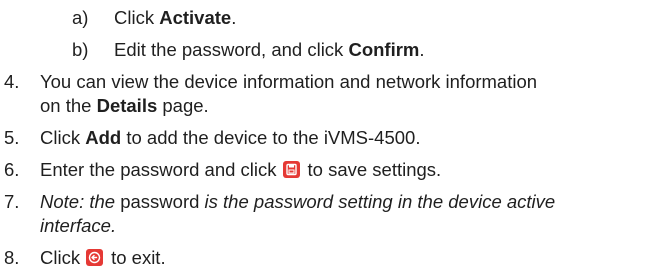  I want to click on step-5-pre: Click, so click(63, 137).